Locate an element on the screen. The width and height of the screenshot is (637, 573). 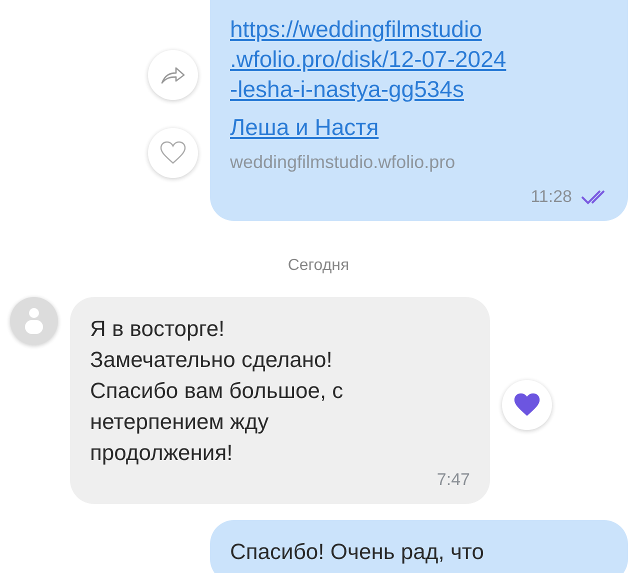
link-title: Леша и Настя is located at coordinates (304, 127).